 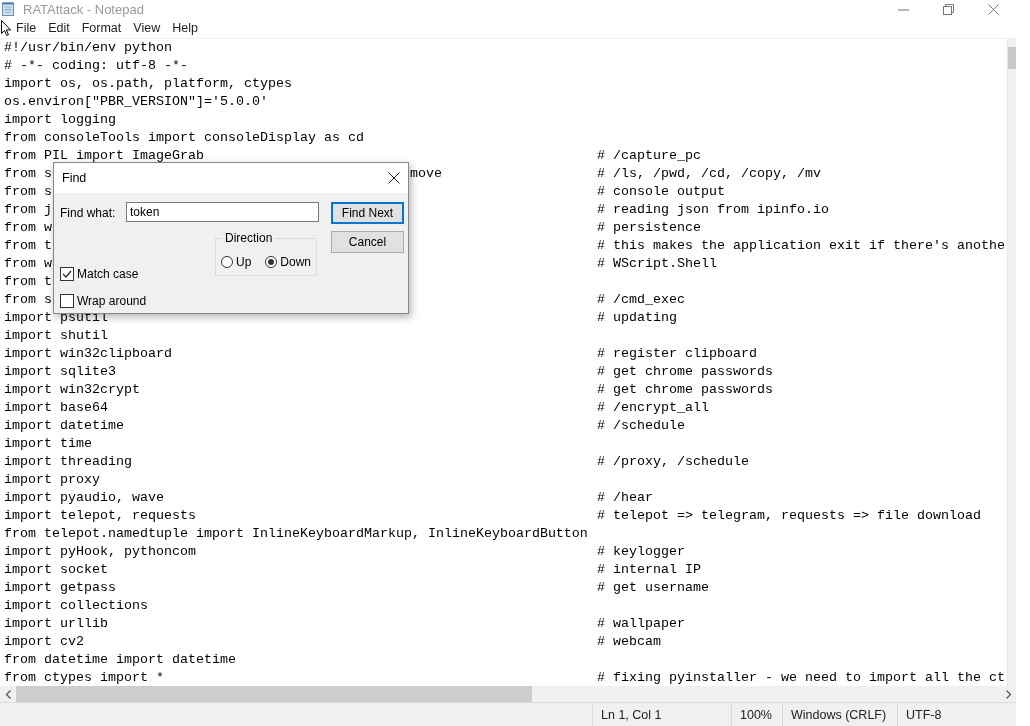 I want to click on code-comment: # /proxy, /schedule, so click(x=673, y=462).